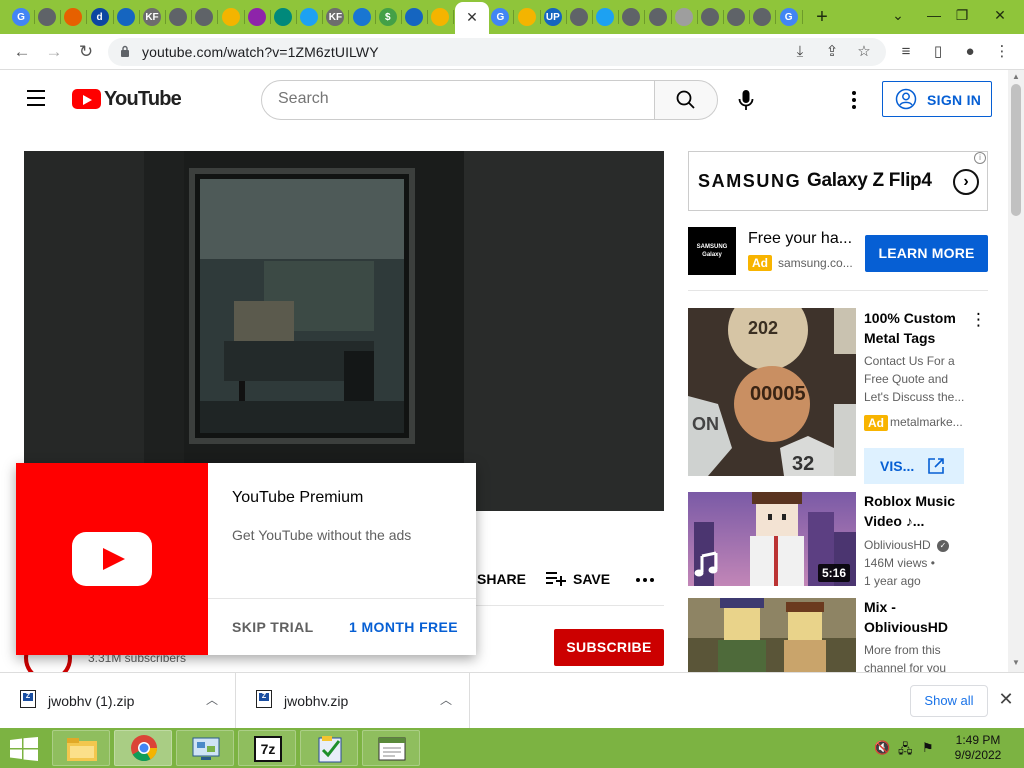  I want to click on install-app-icon: ⤓, so click(800, 52).